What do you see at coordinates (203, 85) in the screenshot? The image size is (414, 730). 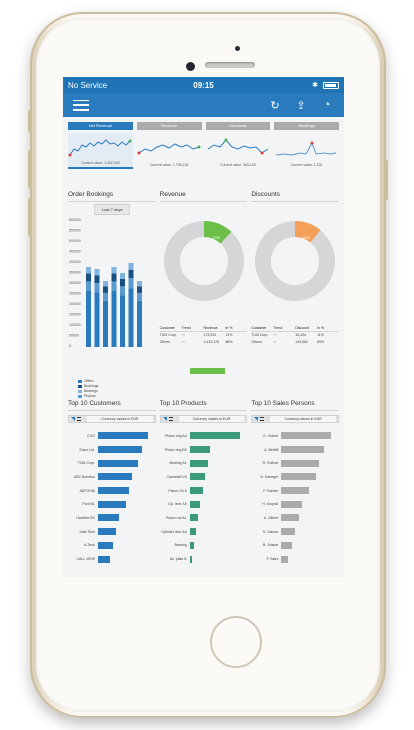 I see `status-bar: No Service 09:15 ✱` at bounding box center [203, 85].